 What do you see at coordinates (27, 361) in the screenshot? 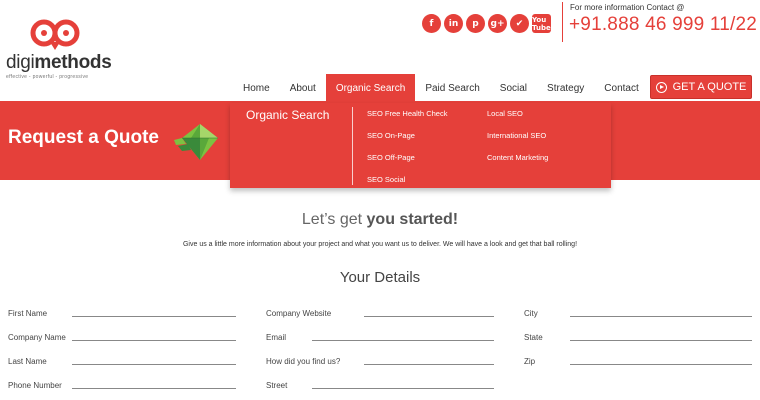
I see `last-name-label: Last Name` at bounding box center [27, 361].